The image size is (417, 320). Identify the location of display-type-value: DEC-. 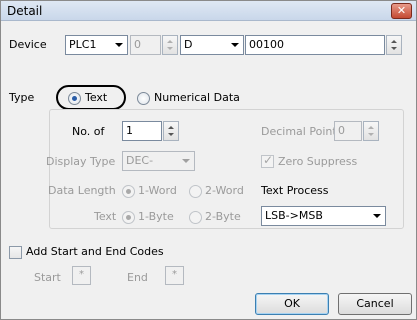
(140, 160).